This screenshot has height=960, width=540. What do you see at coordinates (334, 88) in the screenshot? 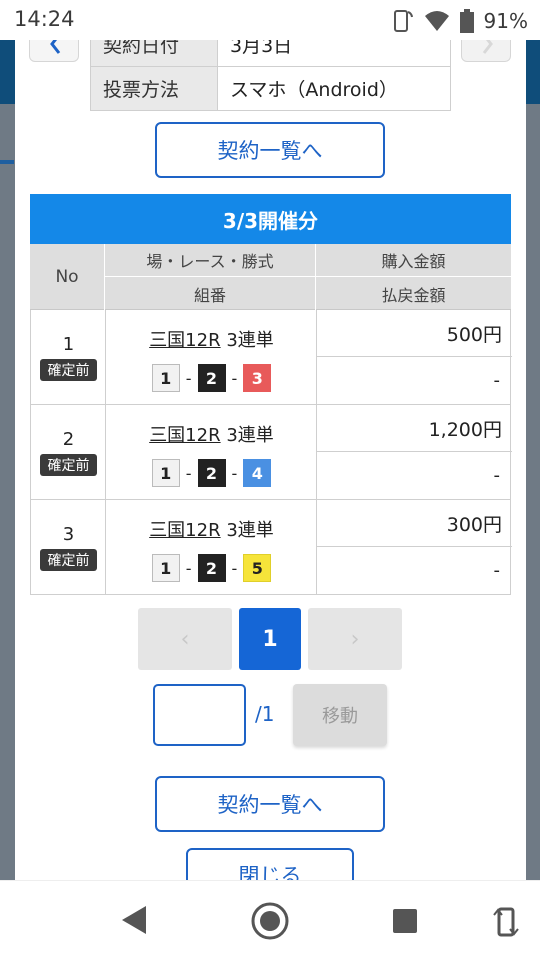
I see `vote-method-value: スマホ（Android）` at bounding box center [334, 88].